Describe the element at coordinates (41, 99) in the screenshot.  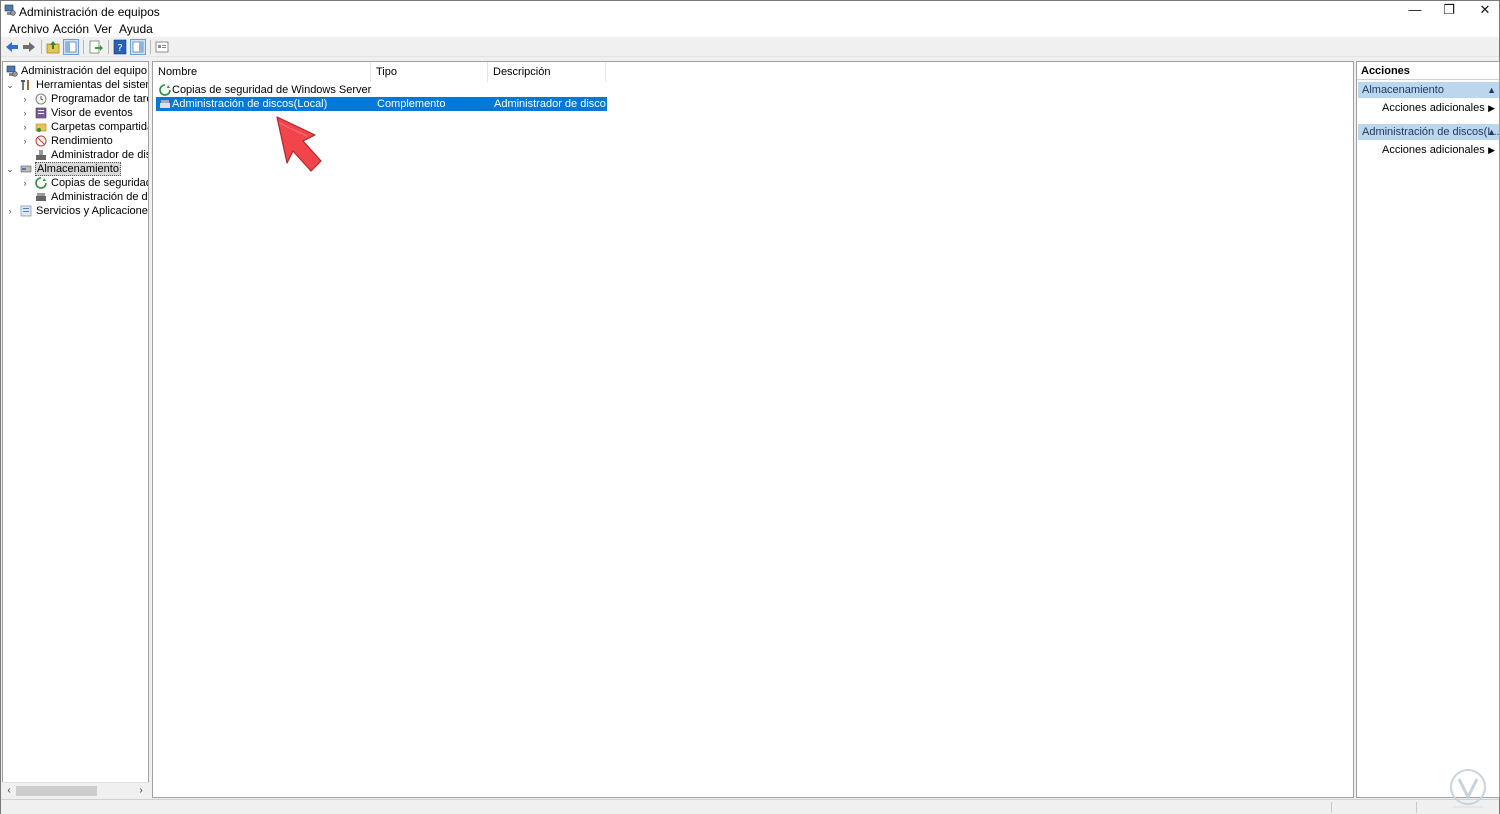
I see `clock-icon` at that location.